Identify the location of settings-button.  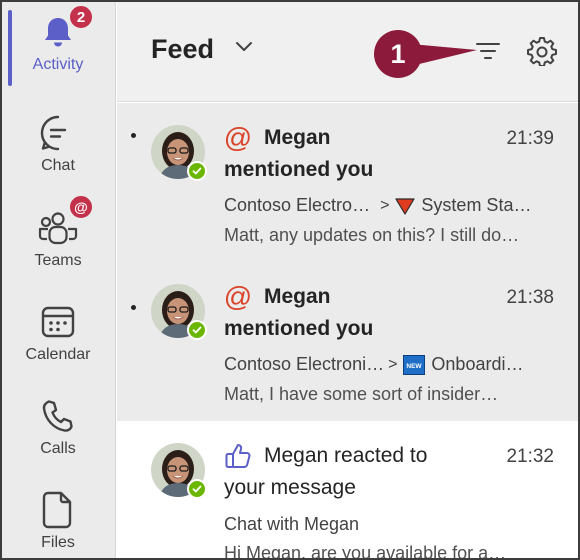
(542, 51).